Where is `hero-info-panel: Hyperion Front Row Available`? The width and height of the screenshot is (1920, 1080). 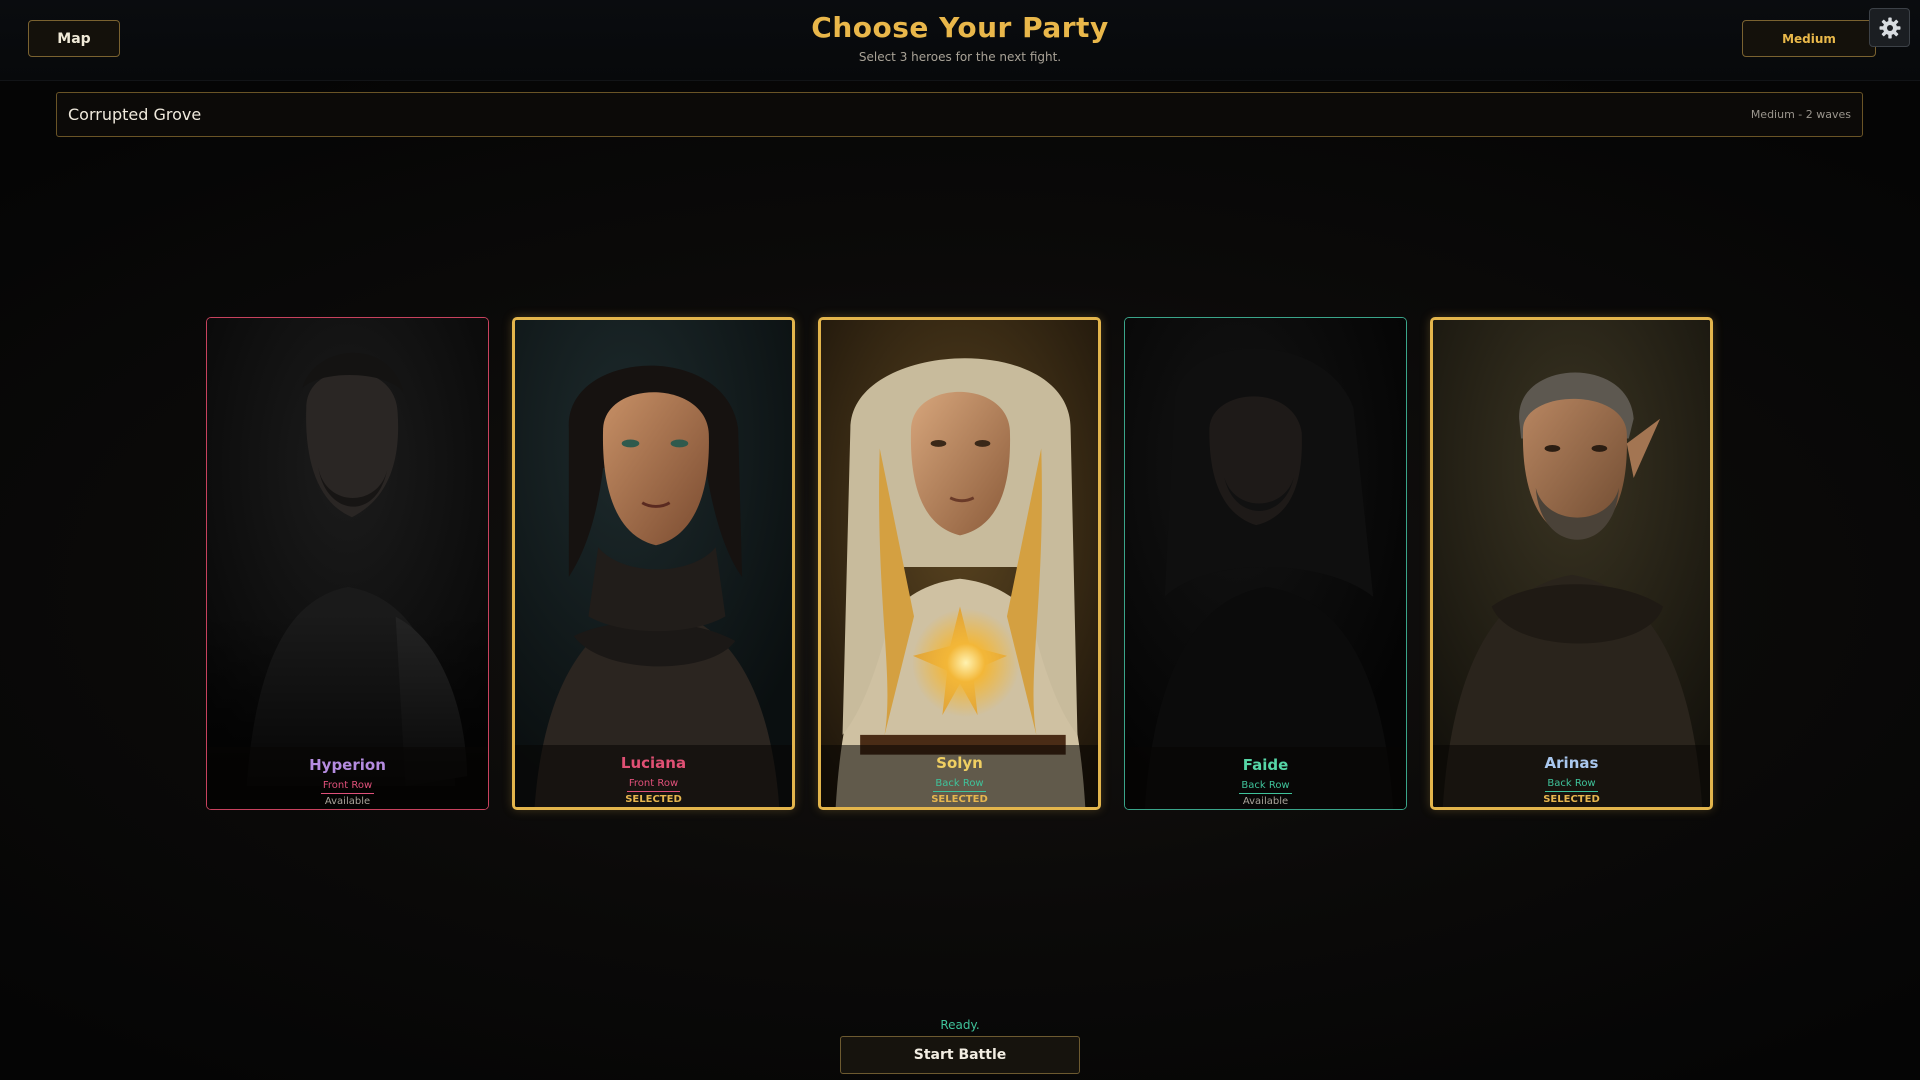
hero-info-panel: Hyperion Front Row Available is located at coordinates (347, 778).